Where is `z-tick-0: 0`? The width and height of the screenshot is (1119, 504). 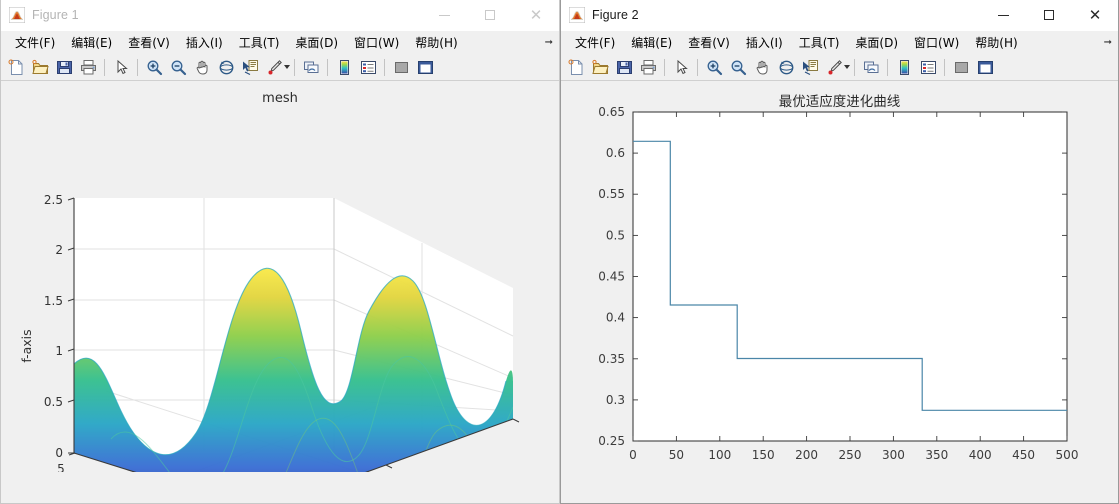
z-tick-0: 0 is located at coordinates (59, 453).